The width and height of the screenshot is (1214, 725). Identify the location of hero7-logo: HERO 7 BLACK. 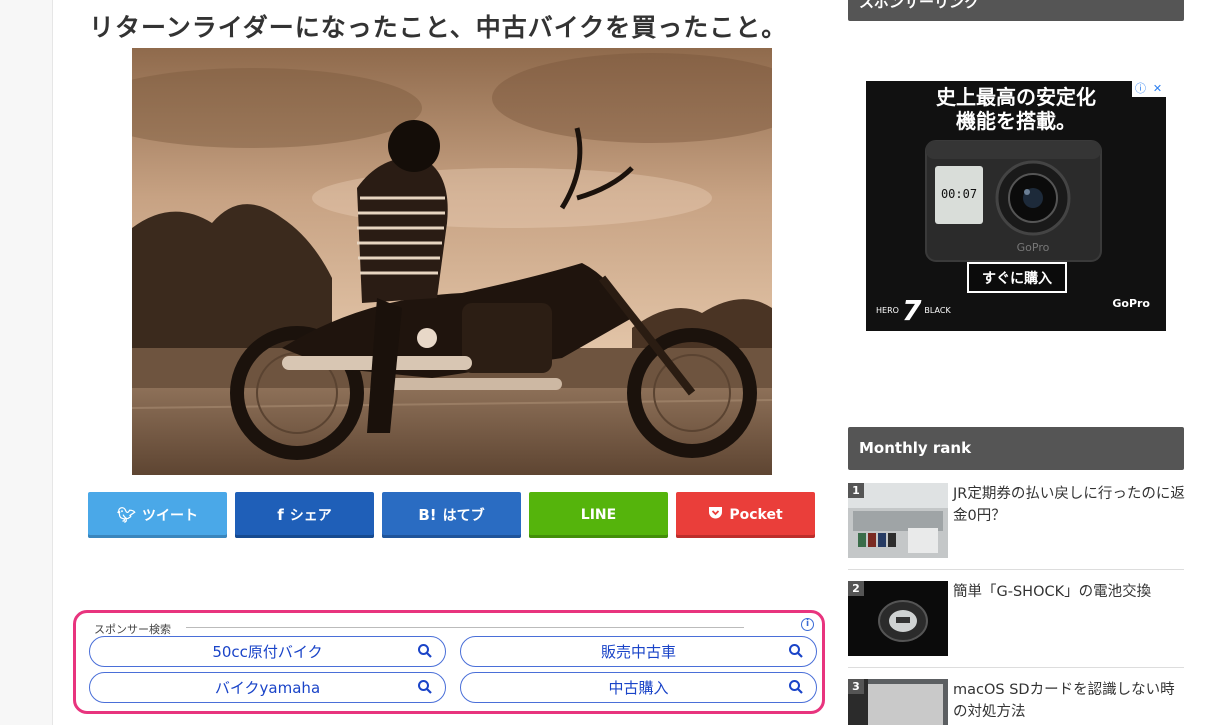
(913, 310).